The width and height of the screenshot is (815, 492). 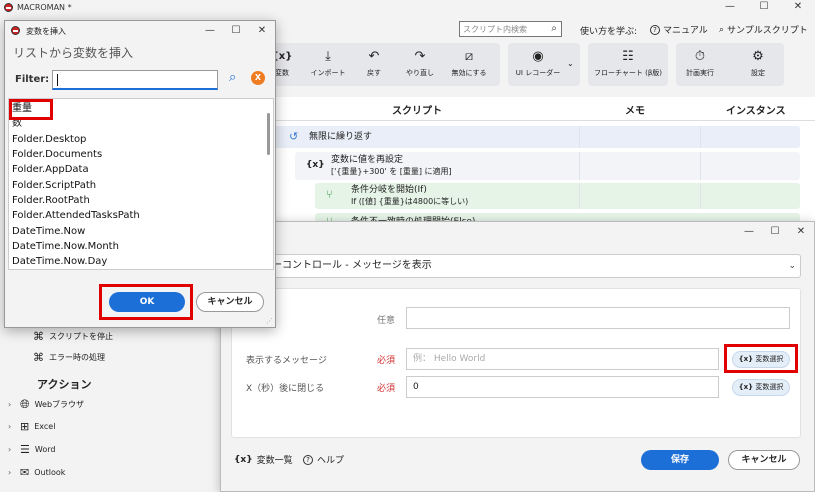 I want to click on ui-recorder-label: UI レコーダー, so click(x=538, y=73).